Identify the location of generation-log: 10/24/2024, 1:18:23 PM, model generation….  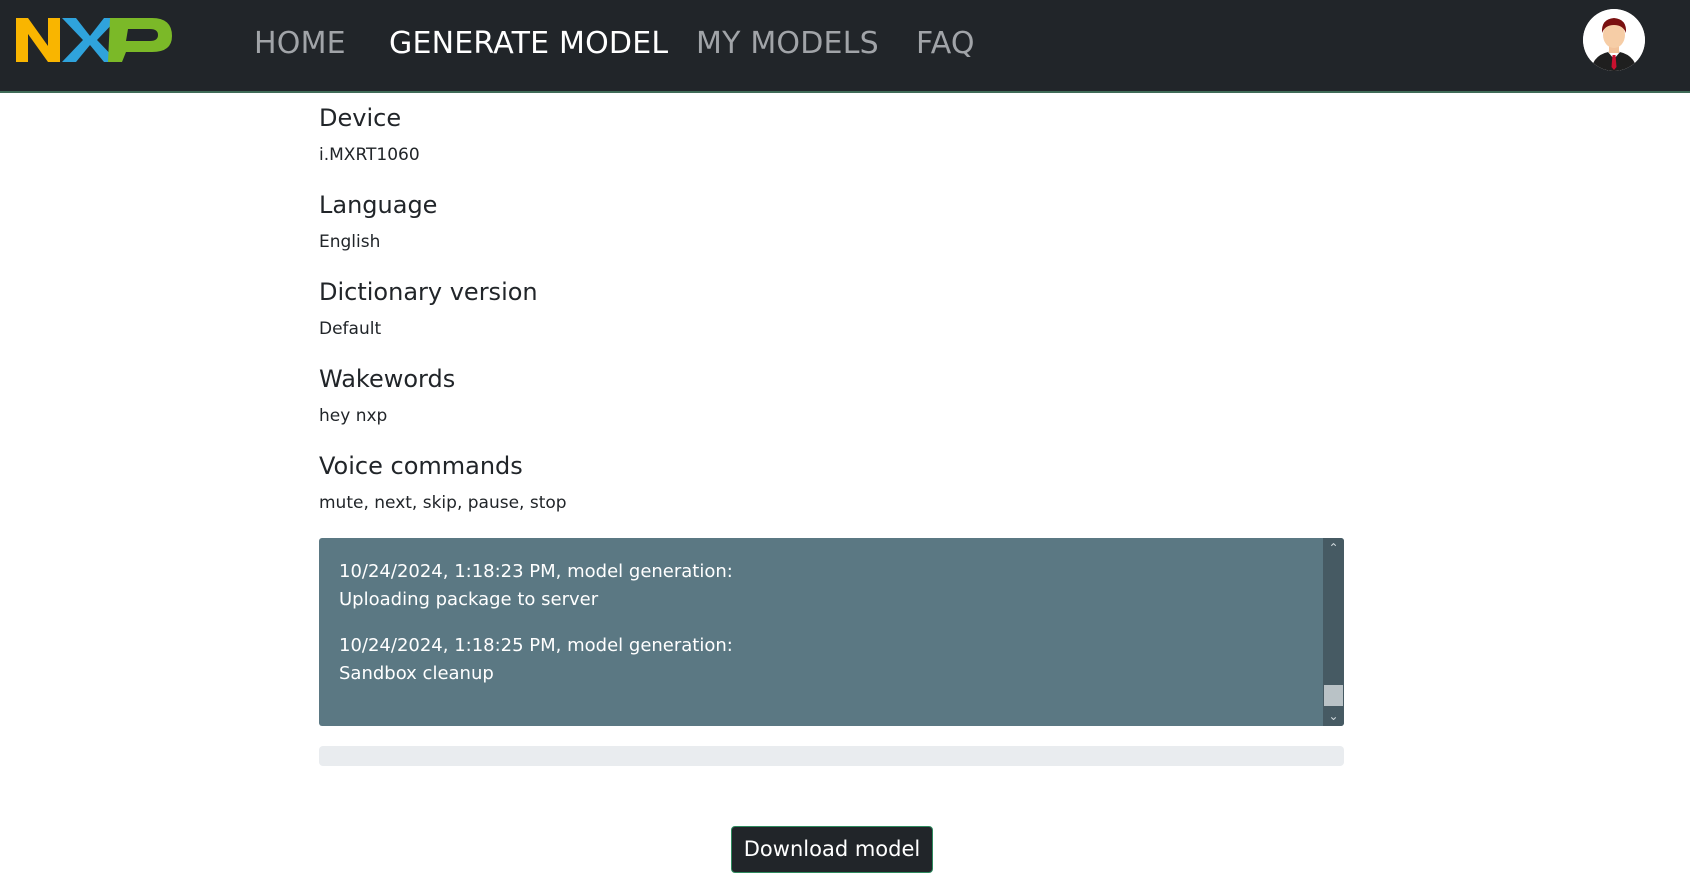
(831, 632).